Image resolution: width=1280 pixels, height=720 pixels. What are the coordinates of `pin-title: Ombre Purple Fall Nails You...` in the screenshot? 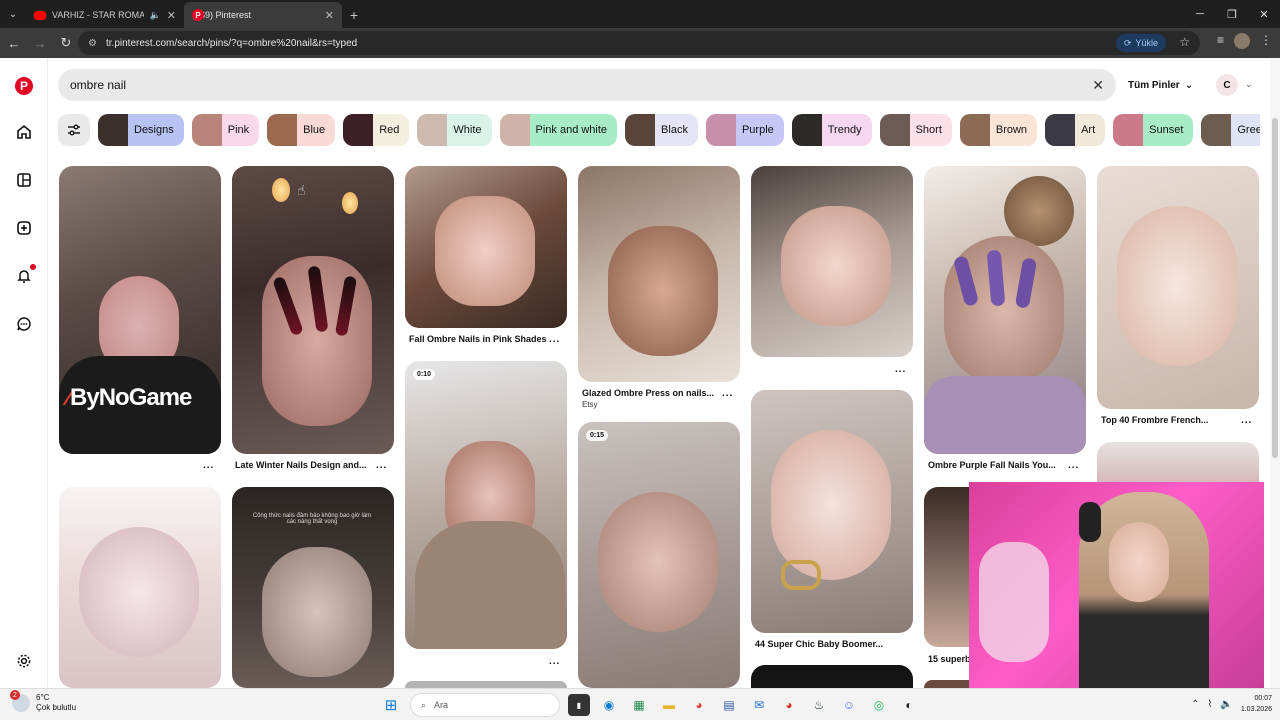 It's located at (992, 465).